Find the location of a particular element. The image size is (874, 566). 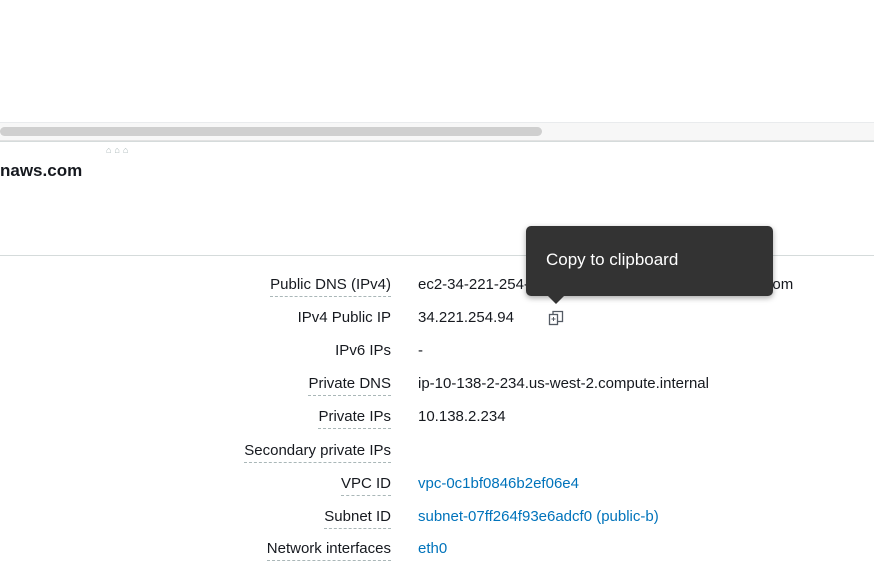

tooltip-arrow is located at coordinates (556, 300).